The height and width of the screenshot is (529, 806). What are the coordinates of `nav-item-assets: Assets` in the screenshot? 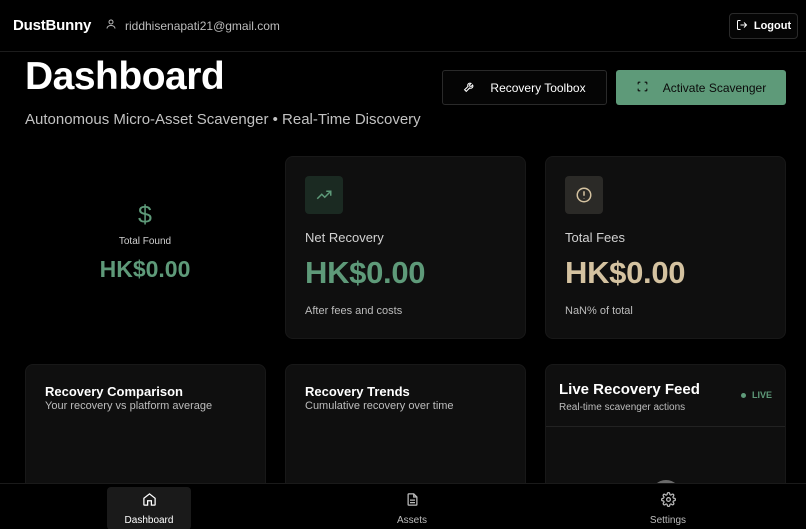 It's located at (412, 508).